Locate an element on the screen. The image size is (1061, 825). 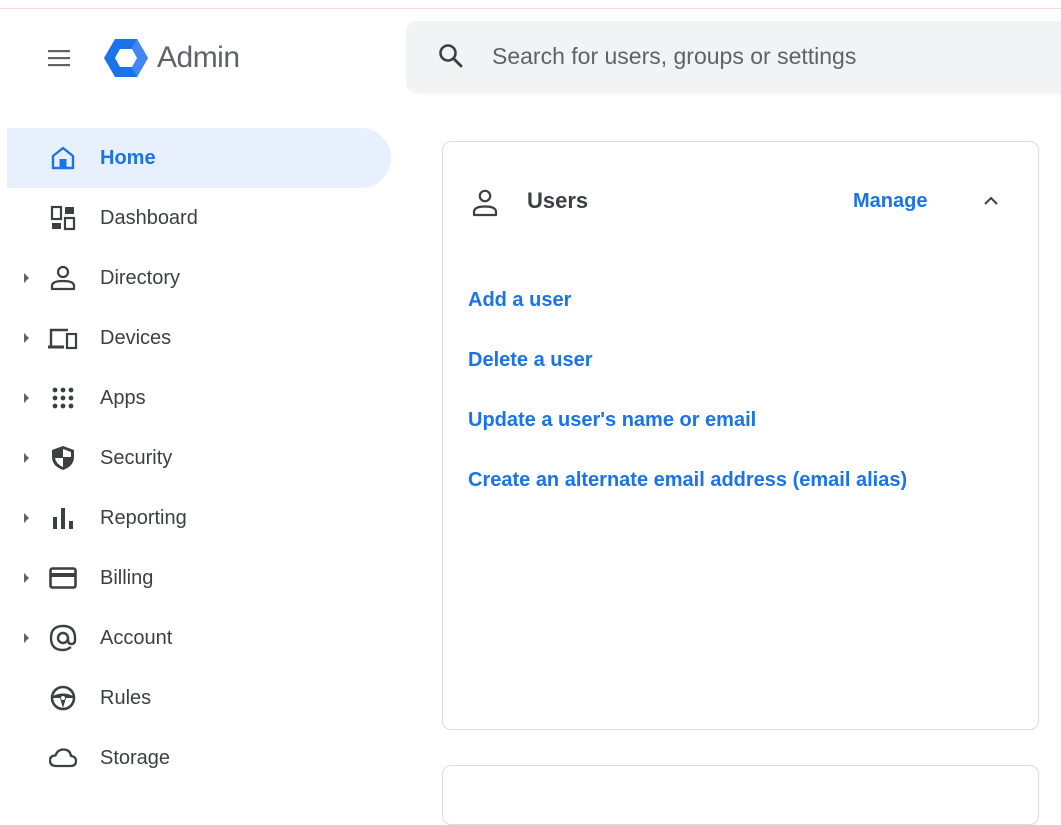
sidebar-item-devices: Devices is located at coordinates (199, 338).